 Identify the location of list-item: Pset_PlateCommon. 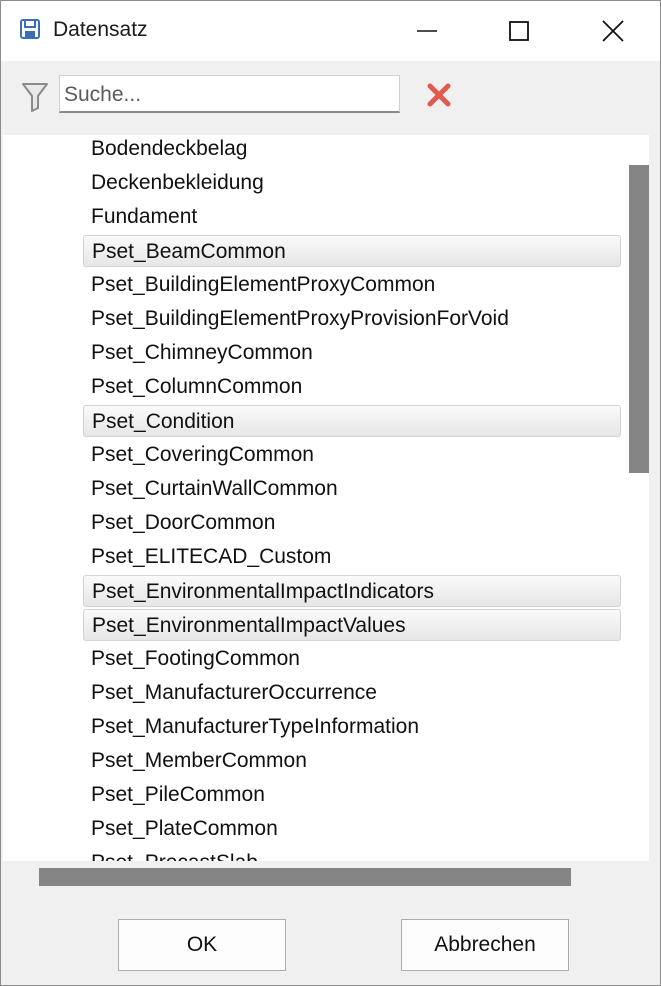
(352, 829).